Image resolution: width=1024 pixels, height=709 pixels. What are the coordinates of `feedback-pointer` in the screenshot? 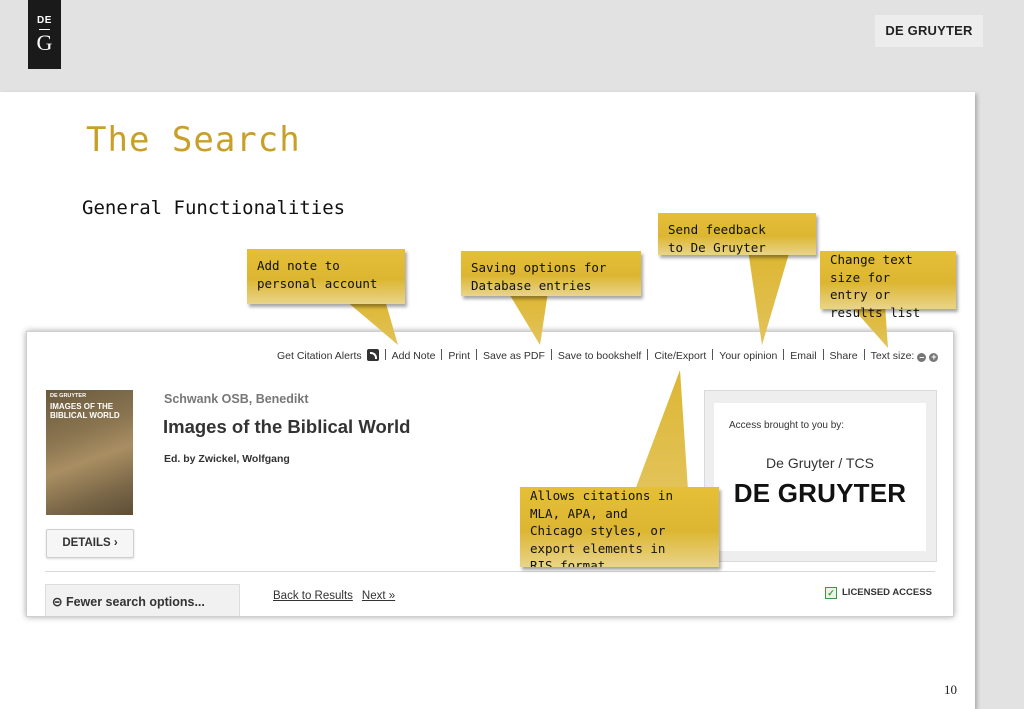 It's located at (769, 297).